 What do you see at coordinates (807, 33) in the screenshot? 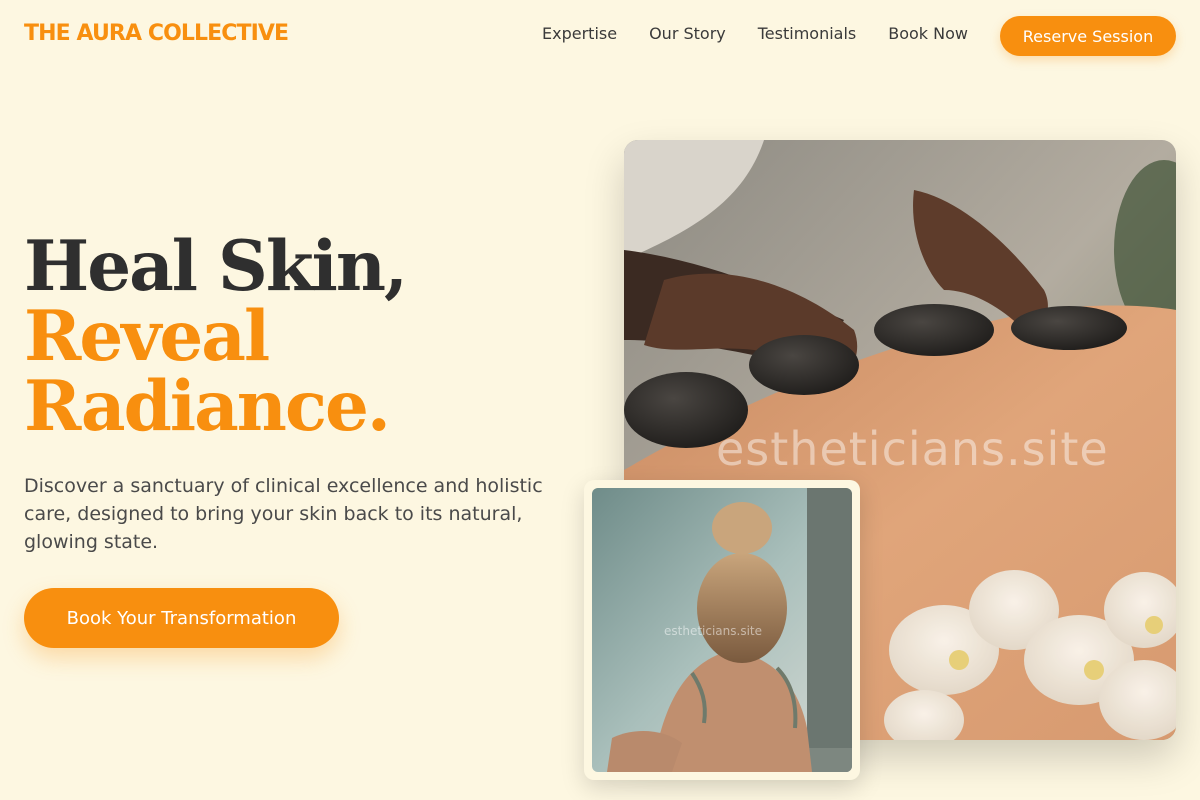
I see `nav-link-testimonials: Testimonials` at bounding box center [807, 33].